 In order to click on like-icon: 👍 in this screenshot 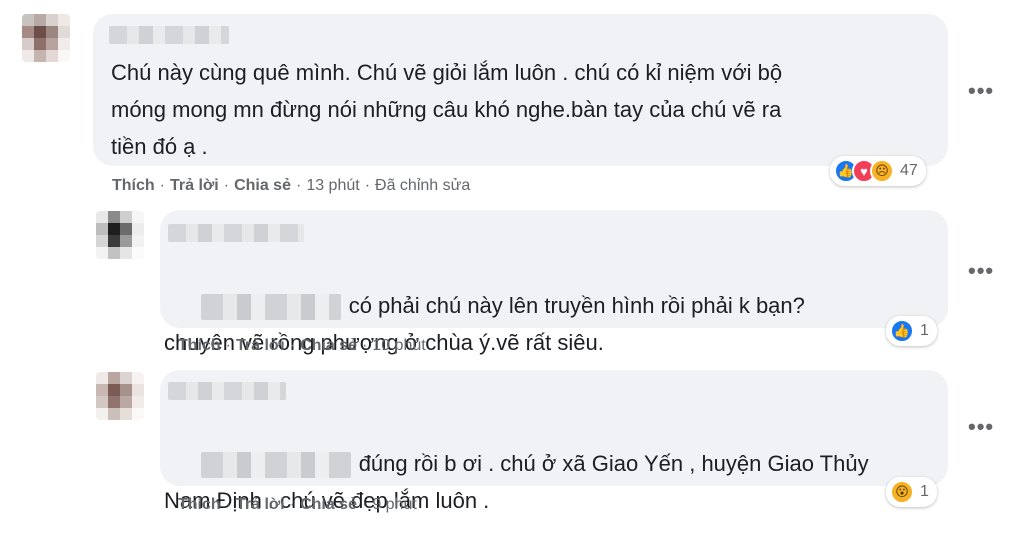, I will do `click(902, 331)`.